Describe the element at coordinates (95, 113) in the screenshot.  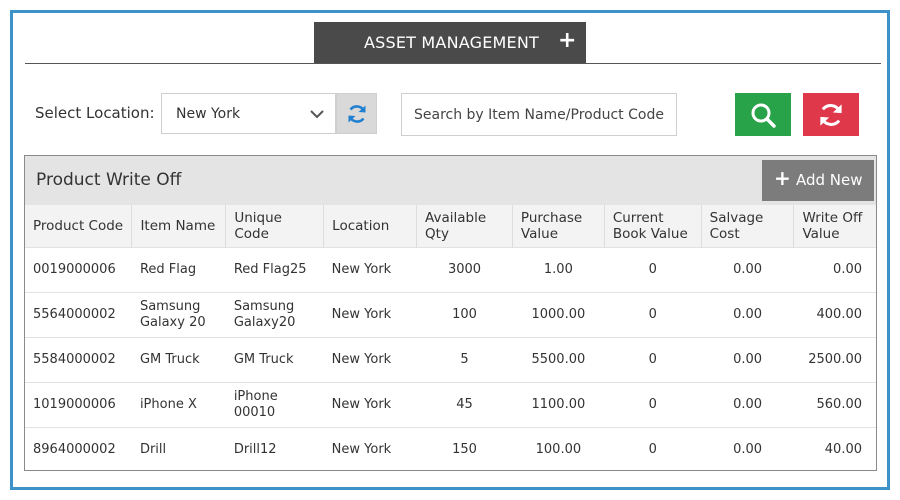
I see `location-label: Select Location:` at that location.